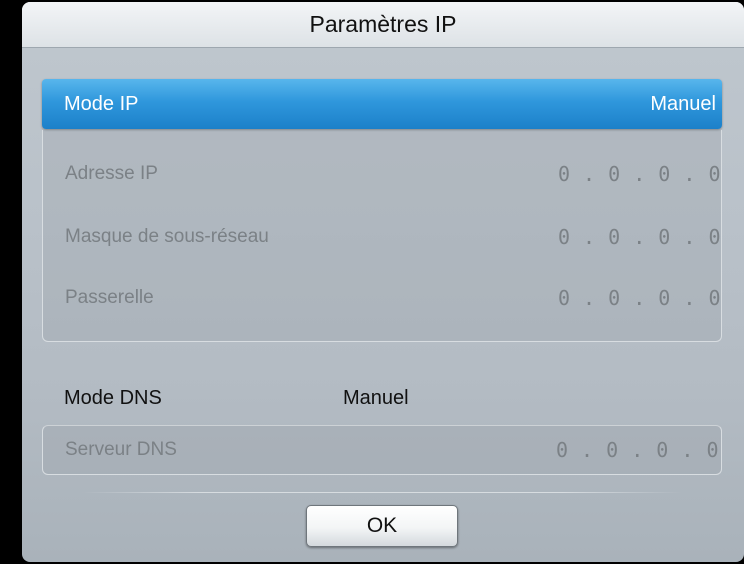  What do you see at coordinates (382, 104) in the screenshot?
I see `ip-mode-selector: Mode IP Manuel` at bounding box center [382, 104].